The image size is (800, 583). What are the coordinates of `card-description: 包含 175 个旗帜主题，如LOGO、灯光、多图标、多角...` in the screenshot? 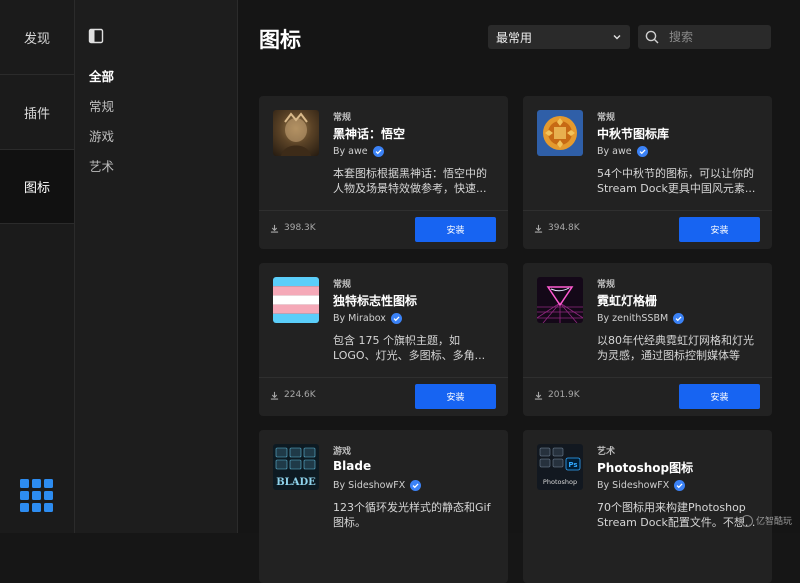 It's located at (409, 348).